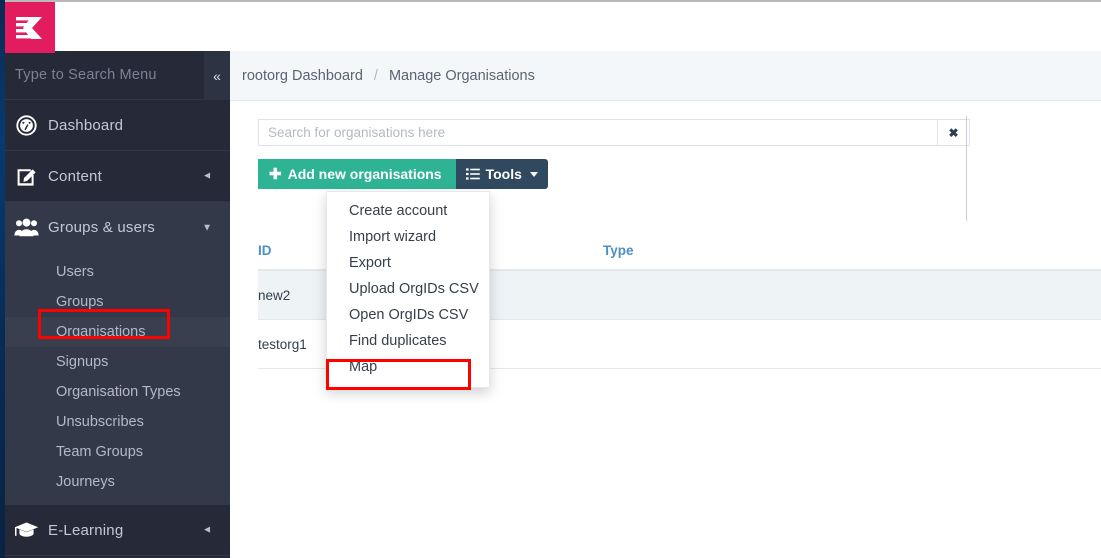  What do you see at coordinates (100, 422) in the screenshot?
I see `sidebar-subitem-label: Unsubscribes` at bounding box center [100, 422].